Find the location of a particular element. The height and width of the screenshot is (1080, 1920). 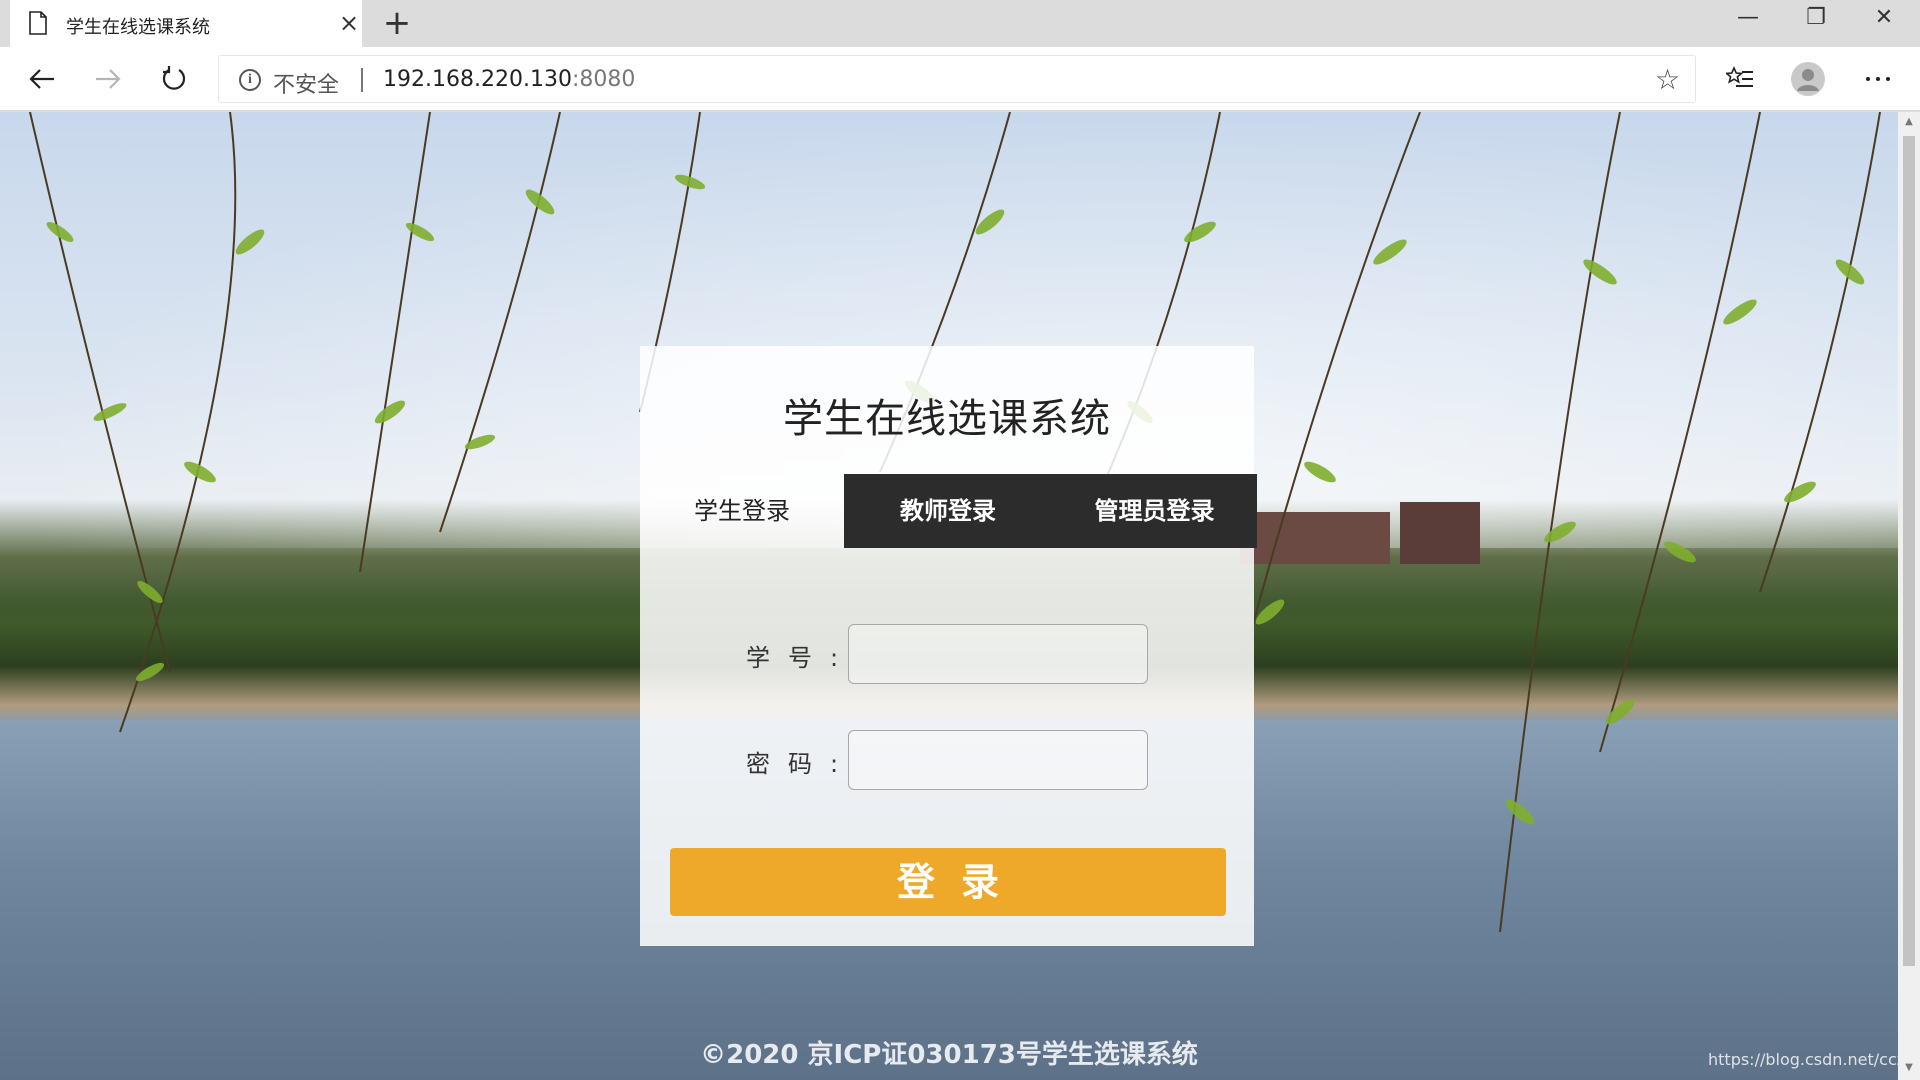

login-title: 学生在线选课系统 is located at coordinates (947, 419).